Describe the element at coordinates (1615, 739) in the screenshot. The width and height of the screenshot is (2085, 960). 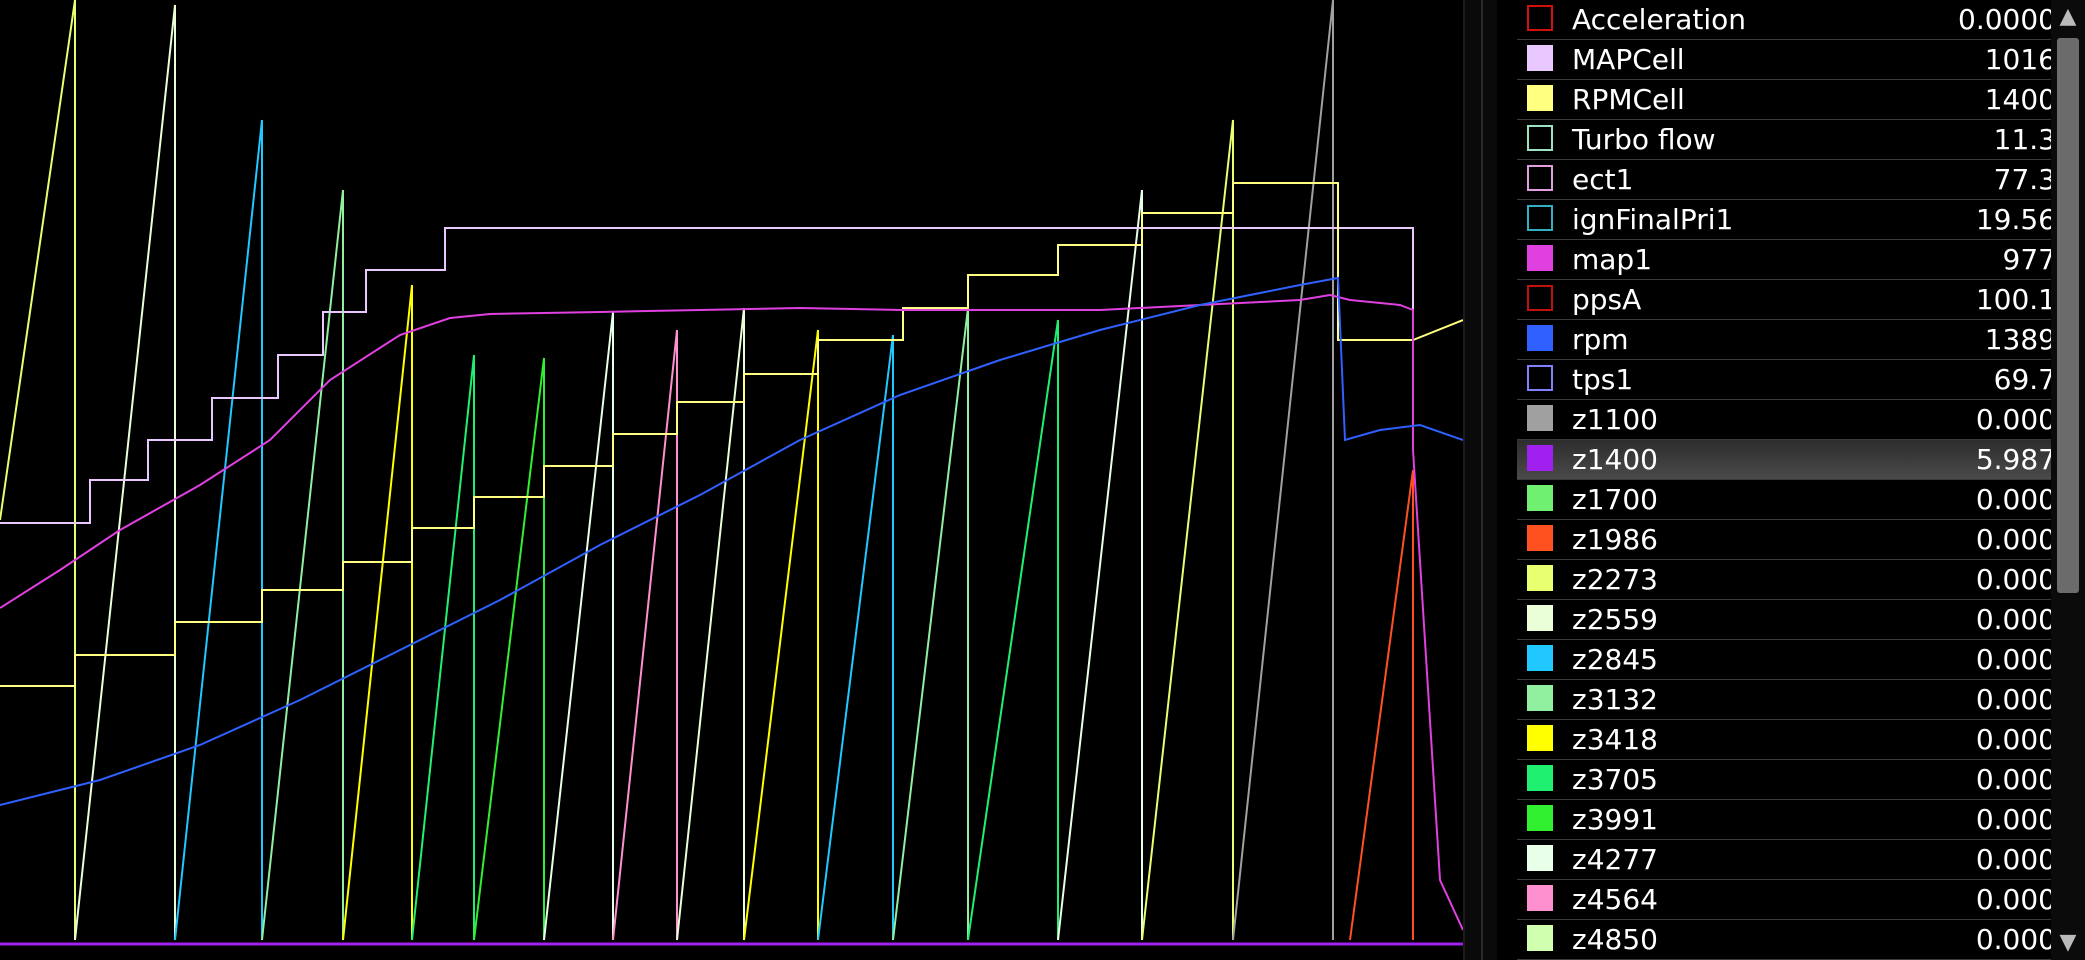
I see `channel-name: z3418` at that location.